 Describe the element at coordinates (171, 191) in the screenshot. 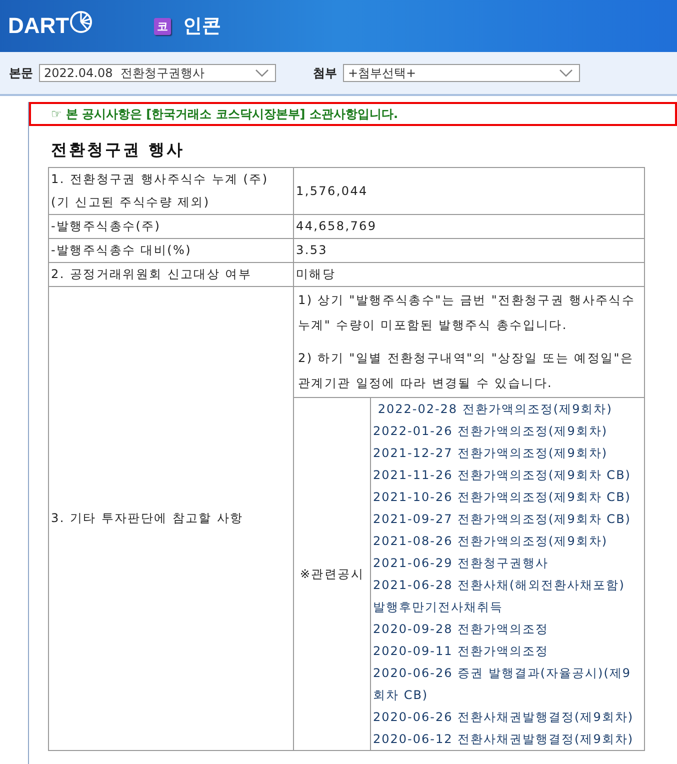

I see `table-cell: 1. 전환청구권 행사주식수 누계 (주) (기 신고된 주식수량 제외)` at that location.